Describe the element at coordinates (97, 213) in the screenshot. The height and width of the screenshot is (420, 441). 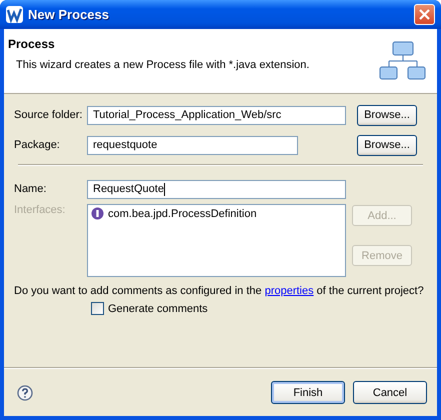
I see `interface-icon` at that location.